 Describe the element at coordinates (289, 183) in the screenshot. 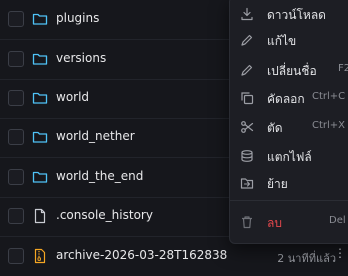

I see `menu-item-move: ย้าย` at that location.